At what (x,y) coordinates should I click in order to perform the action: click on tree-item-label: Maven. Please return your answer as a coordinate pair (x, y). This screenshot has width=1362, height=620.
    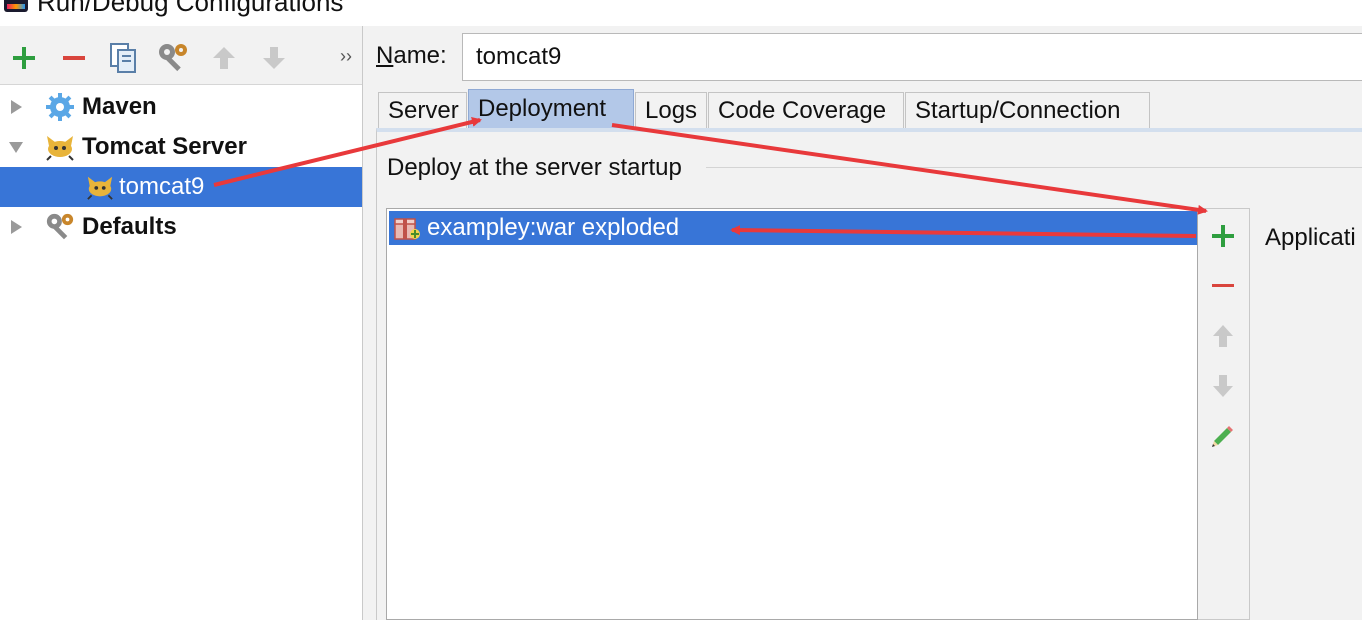
    Looking at the image, I should click on (119, 106).